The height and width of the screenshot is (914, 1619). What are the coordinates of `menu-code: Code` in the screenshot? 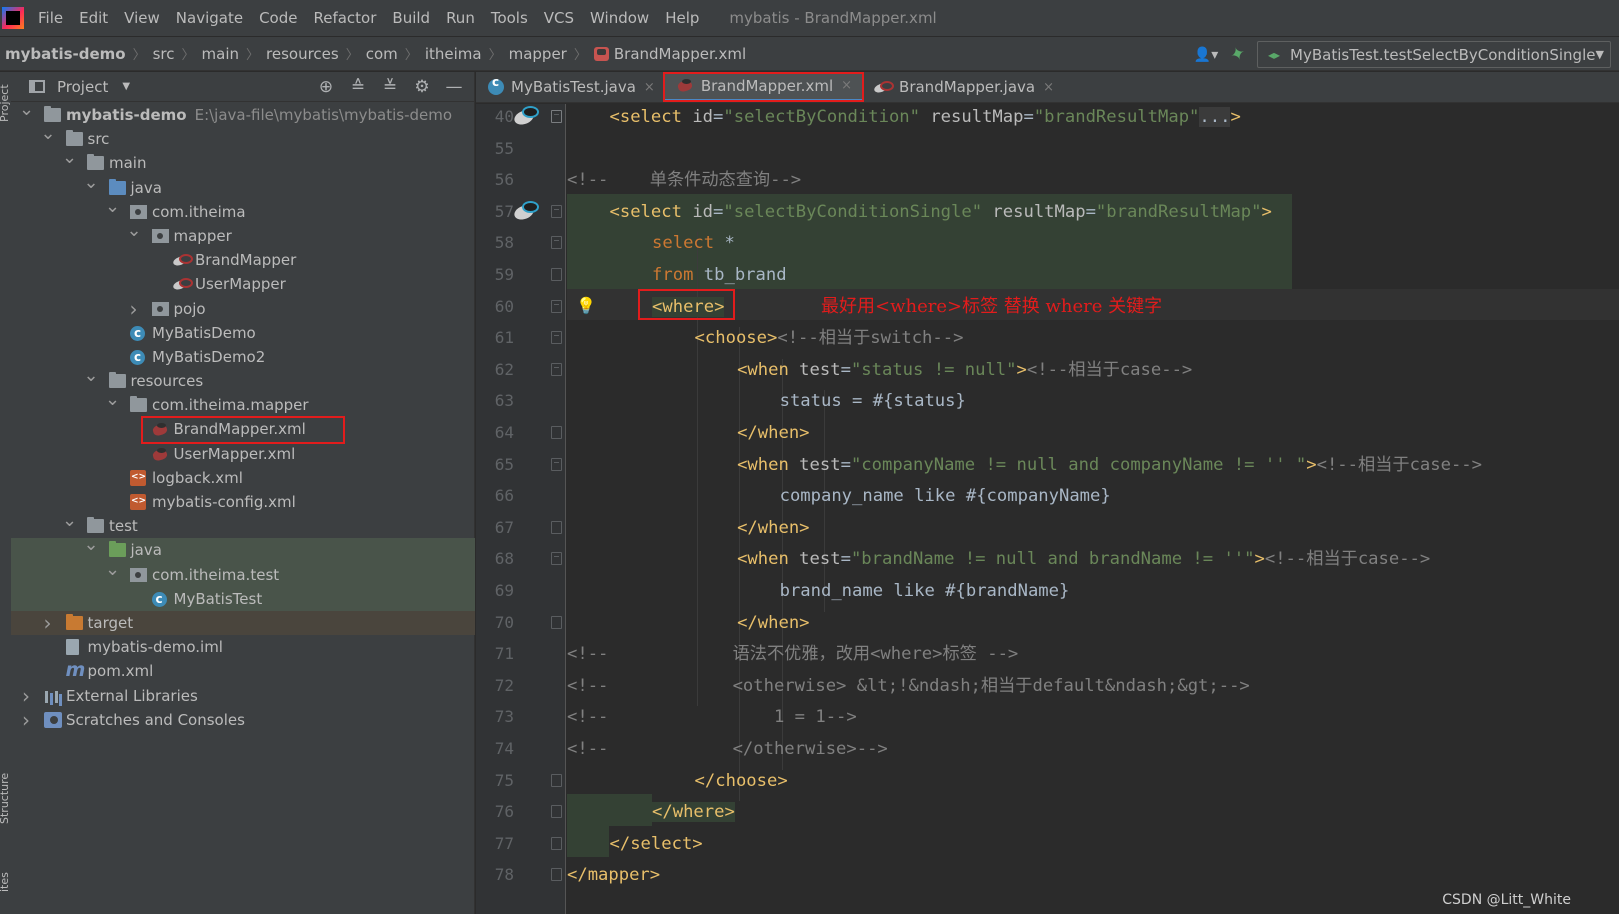 It's located at (278, 18).